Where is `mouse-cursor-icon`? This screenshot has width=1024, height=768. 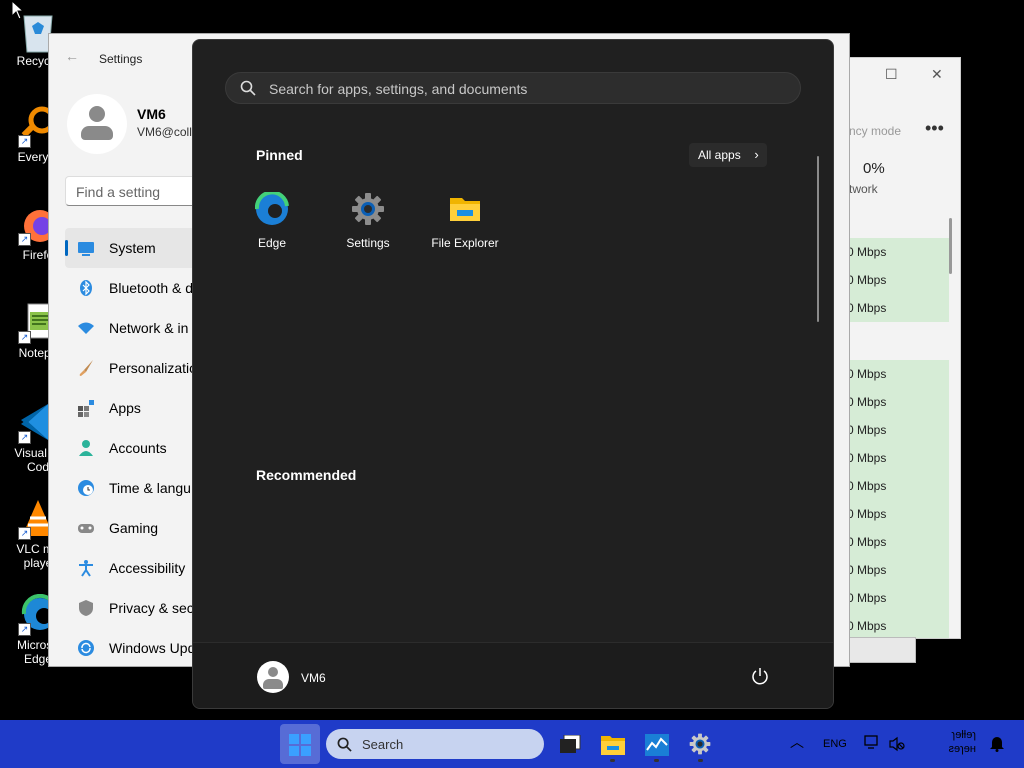 mouse-cursor-icon is located at coordinates (17, 10).